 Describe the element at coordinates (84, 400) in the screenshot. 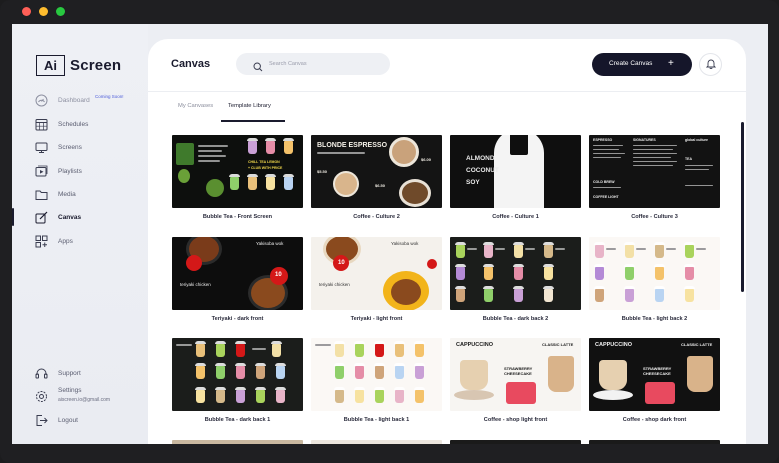

I see `settings-email: aiscreen.io@gmail.com` at that location.